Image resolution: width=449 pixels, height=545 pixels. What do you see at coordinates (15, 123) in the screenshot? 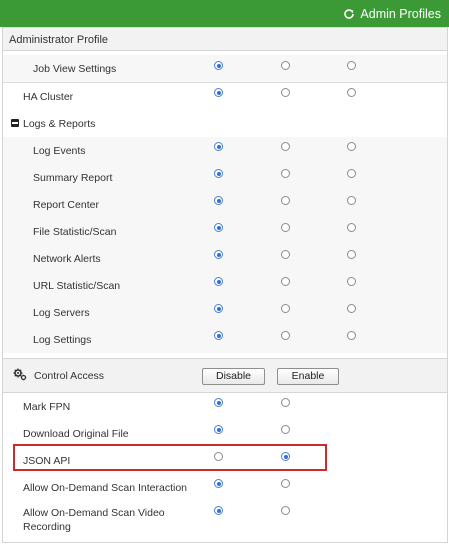
I see `minus-square-icon` at bounding box center [15, 123].